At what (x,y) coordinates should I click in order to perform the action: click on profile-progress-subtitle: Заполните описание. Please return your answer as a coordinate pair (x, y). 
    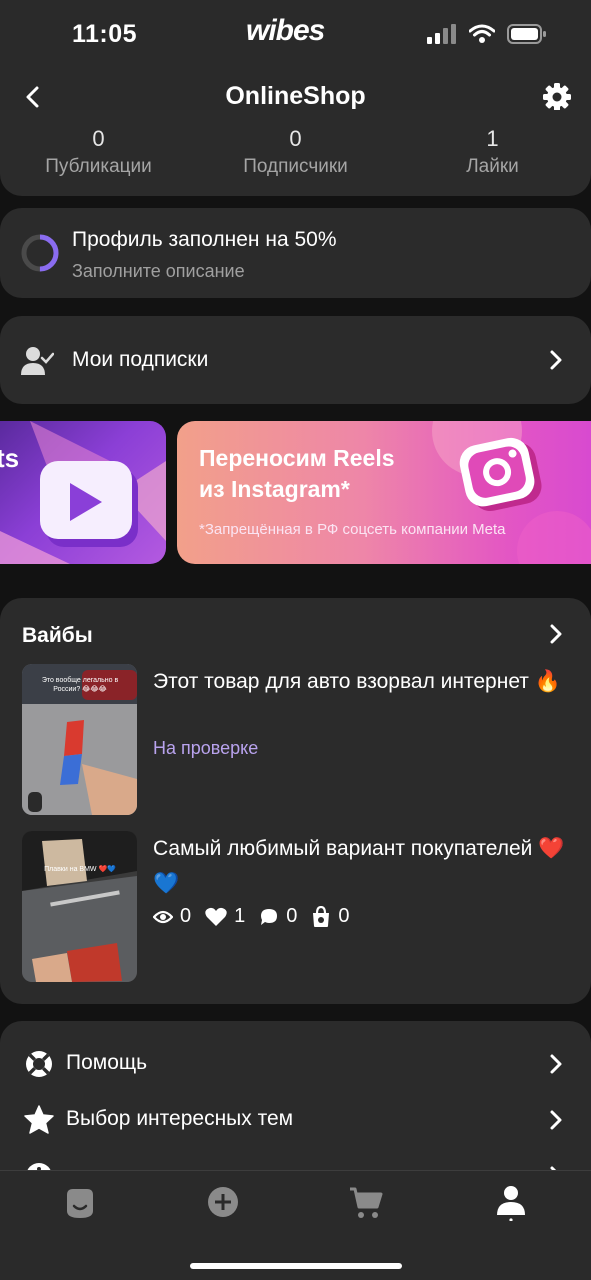
    Looking at the image, I should click on (158, 271).